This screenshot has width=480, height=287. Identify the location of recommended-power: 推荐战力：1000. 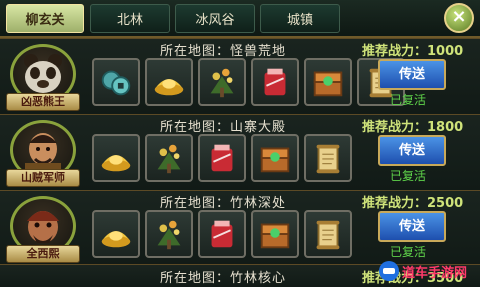
(413, 51).